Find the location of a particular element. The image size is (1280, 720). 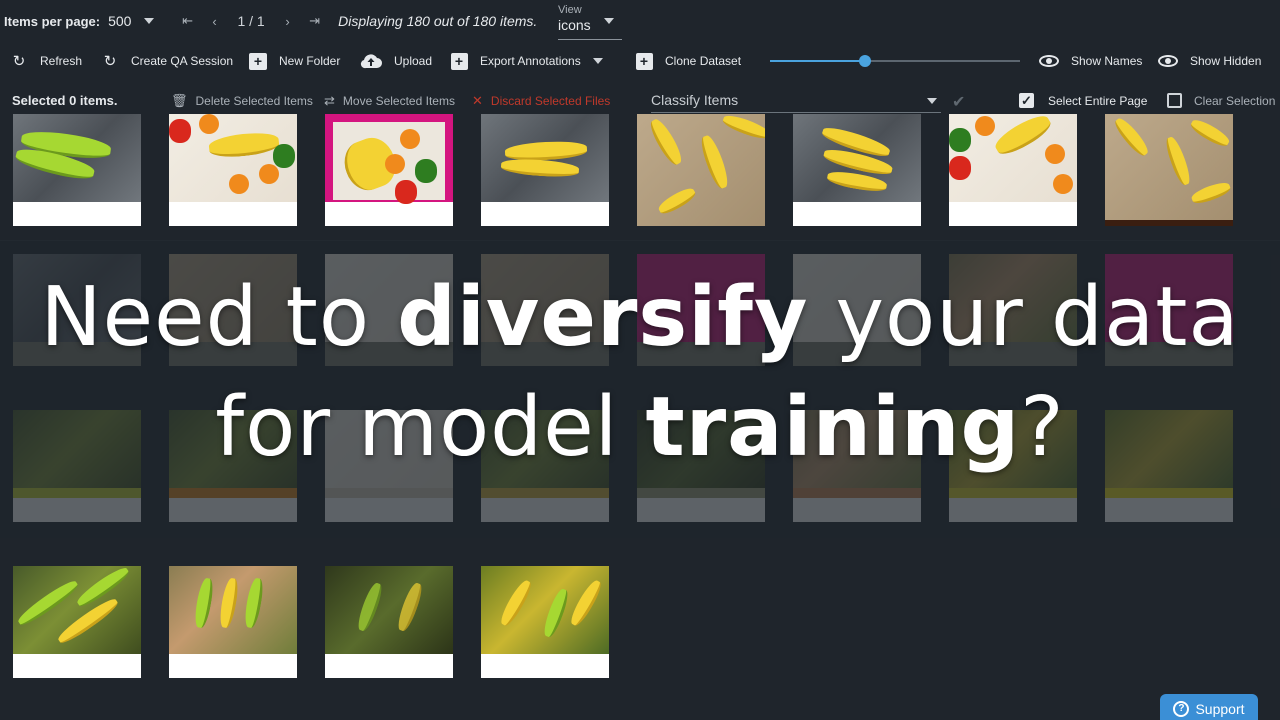

new-folder-label: New Folder is located at coordinates (310, 61).